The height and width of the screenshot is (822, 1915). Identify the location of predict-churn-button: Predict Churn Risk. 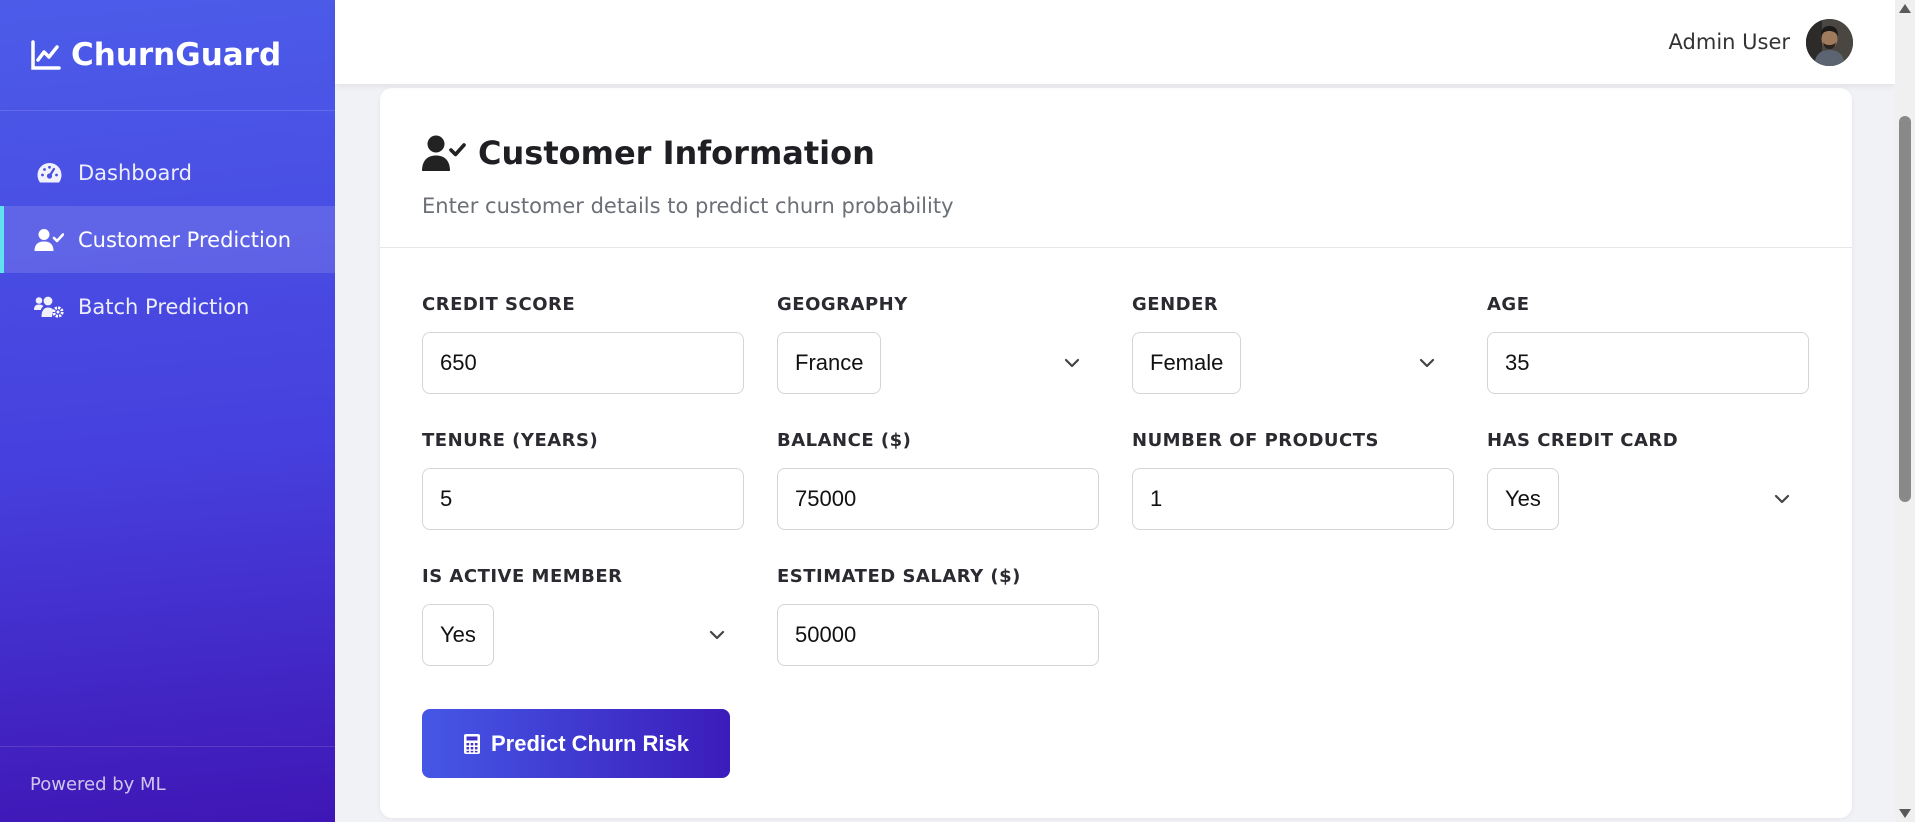
(576, 743).